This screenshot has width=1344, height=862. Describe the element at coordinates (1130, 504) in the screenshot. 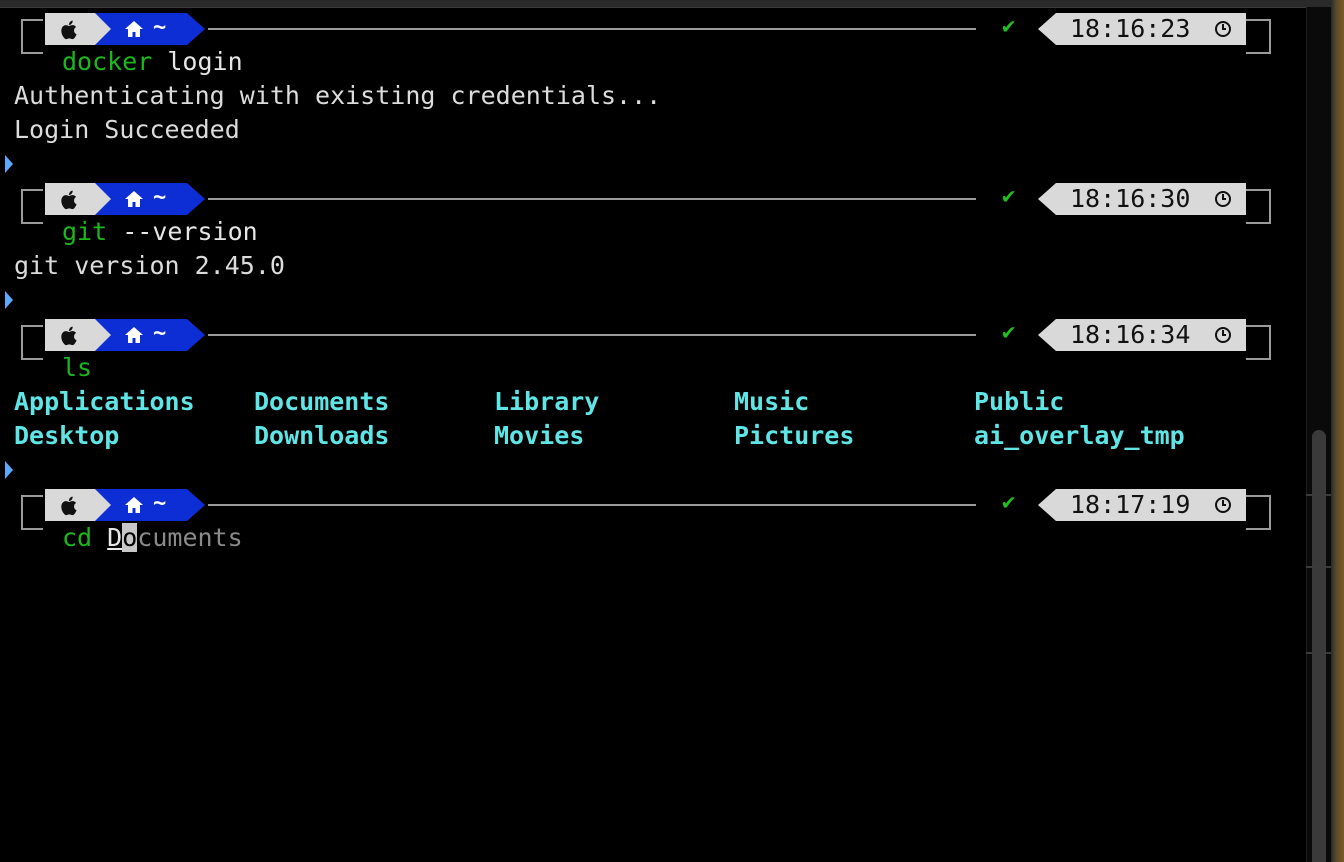

I see `prompt-time: 18:17:19` at that location.